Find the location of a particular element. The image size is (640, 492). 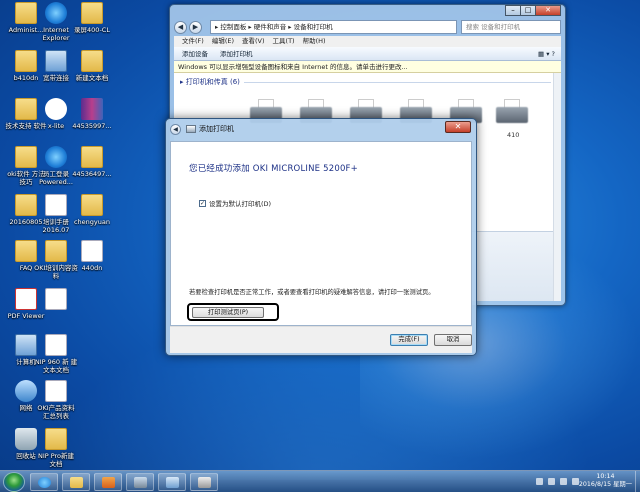

desktop-icon: 录屏400-CL is located at coordinates (92, 18).